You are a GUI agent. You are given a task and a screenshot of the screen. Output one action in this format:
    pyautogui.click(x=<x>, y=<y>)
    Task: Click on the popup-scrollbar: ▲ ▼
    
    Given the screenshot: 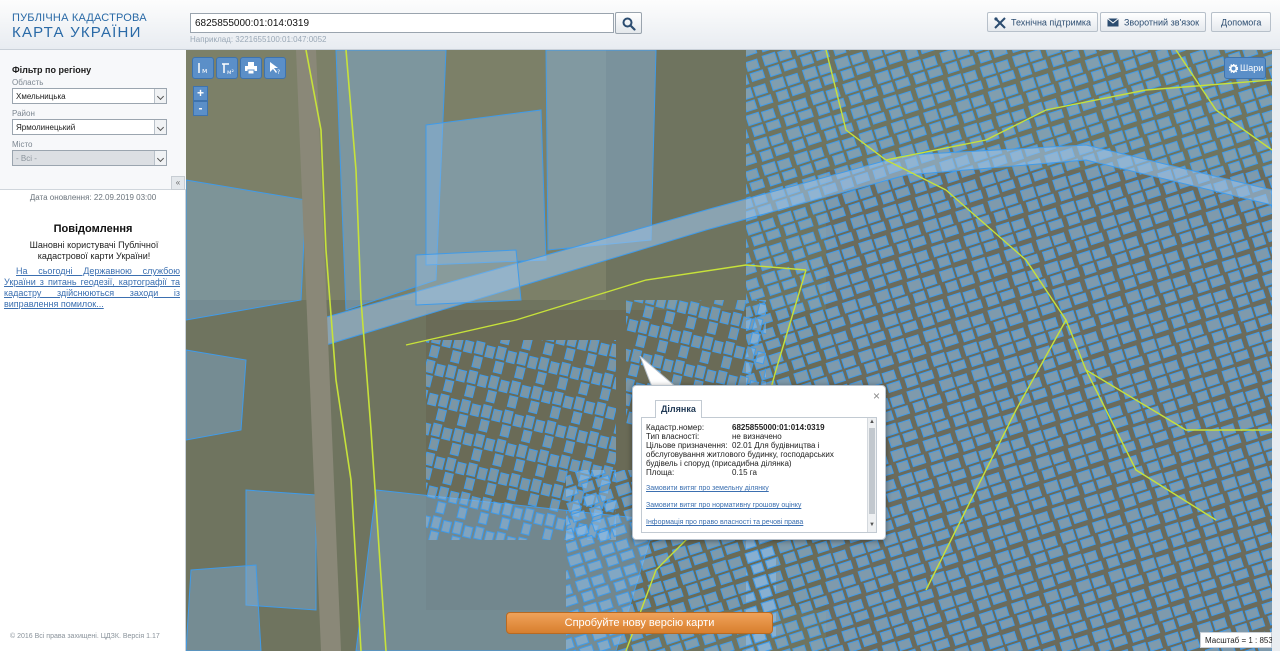 What is the action you would take?
    pyautogui.click(x=871, y=475)
    